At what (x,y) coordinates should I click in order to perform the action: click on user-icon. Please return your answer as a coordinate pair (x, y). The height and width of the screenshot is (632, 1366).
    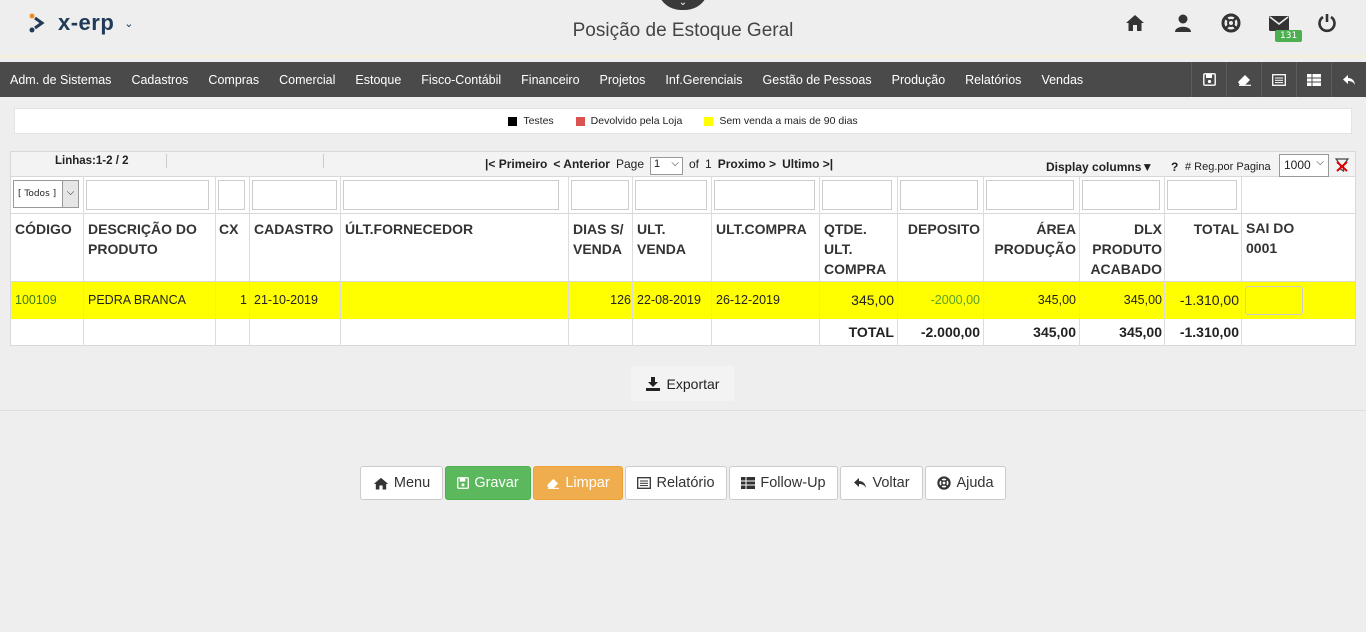
    Looking at the image, I should click on (1183, 23).